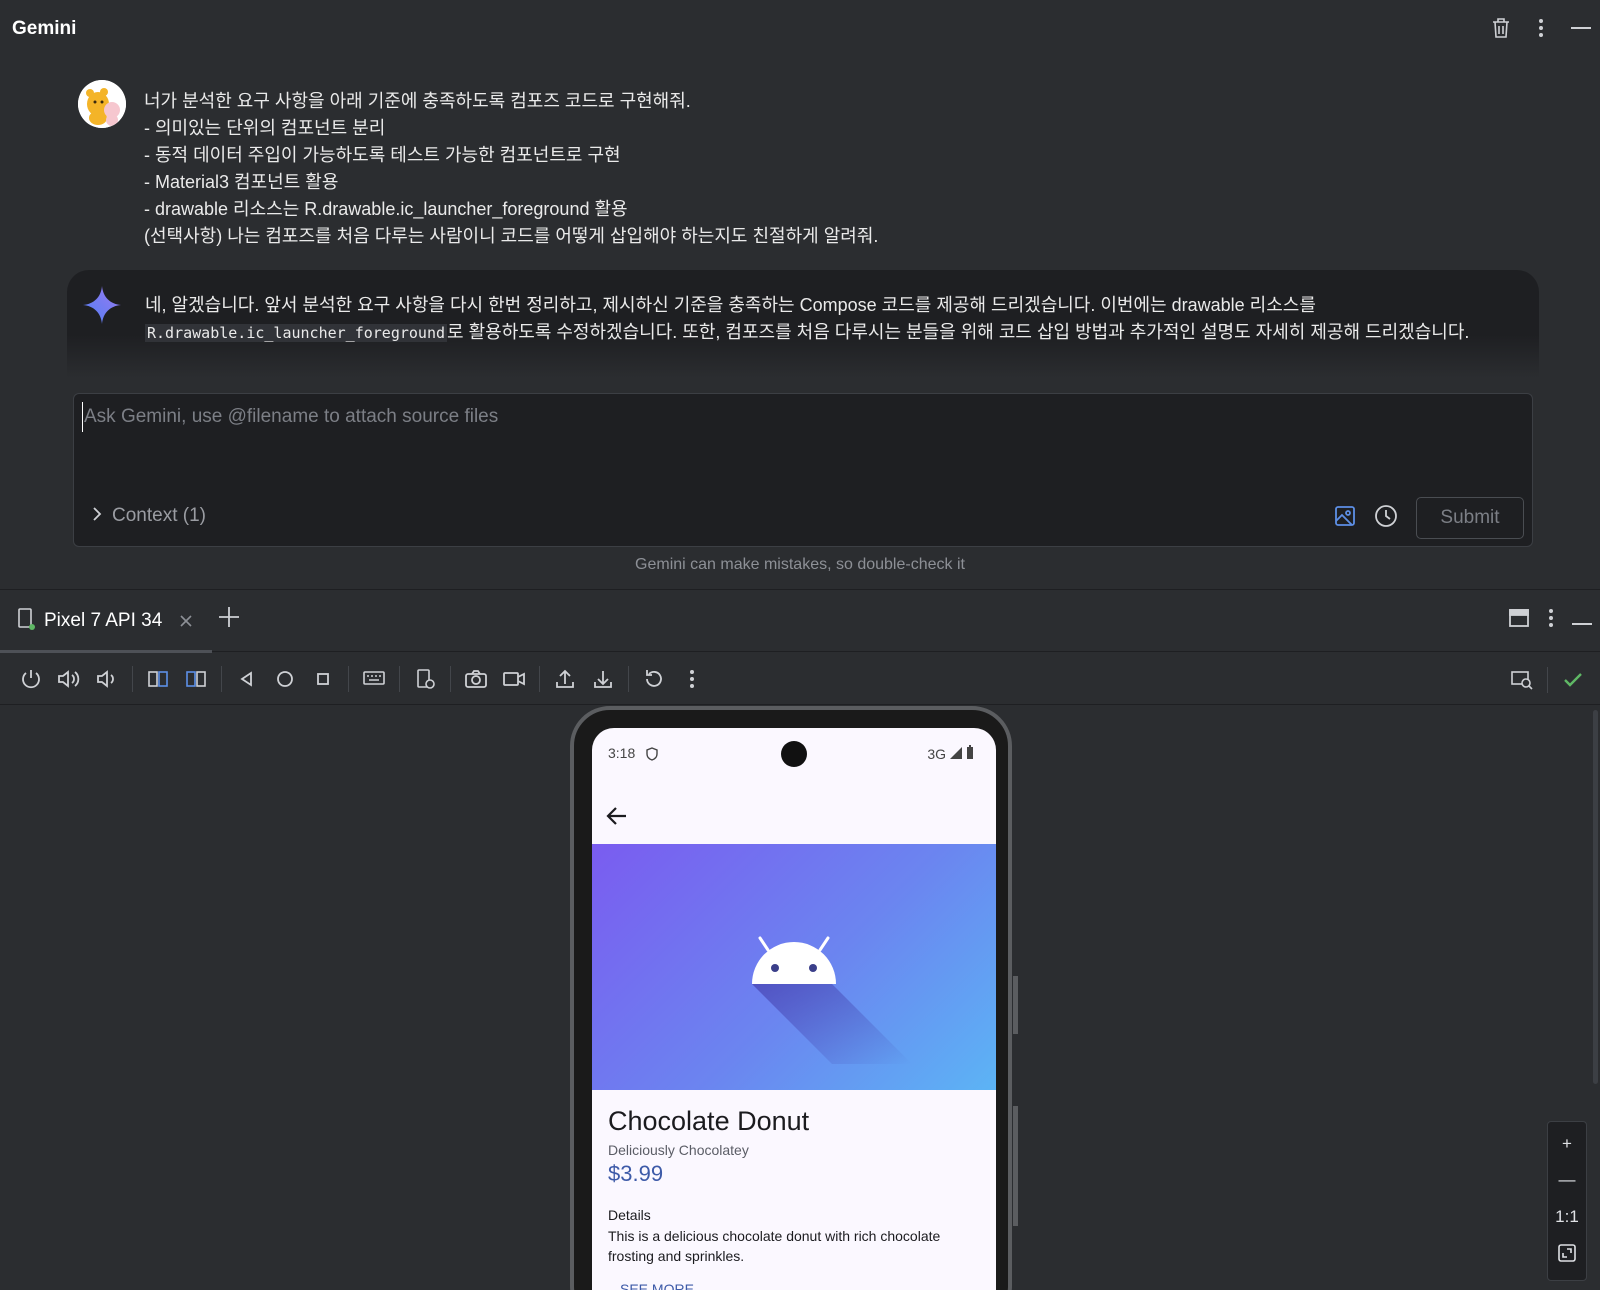 Image resolution: width=1600 pixels, height=1290 pixels. What do you see at coordinates (1567, 1180) in the screenshot?
I see `zoom-out-button: —` at bounding box center [1567, 1180].